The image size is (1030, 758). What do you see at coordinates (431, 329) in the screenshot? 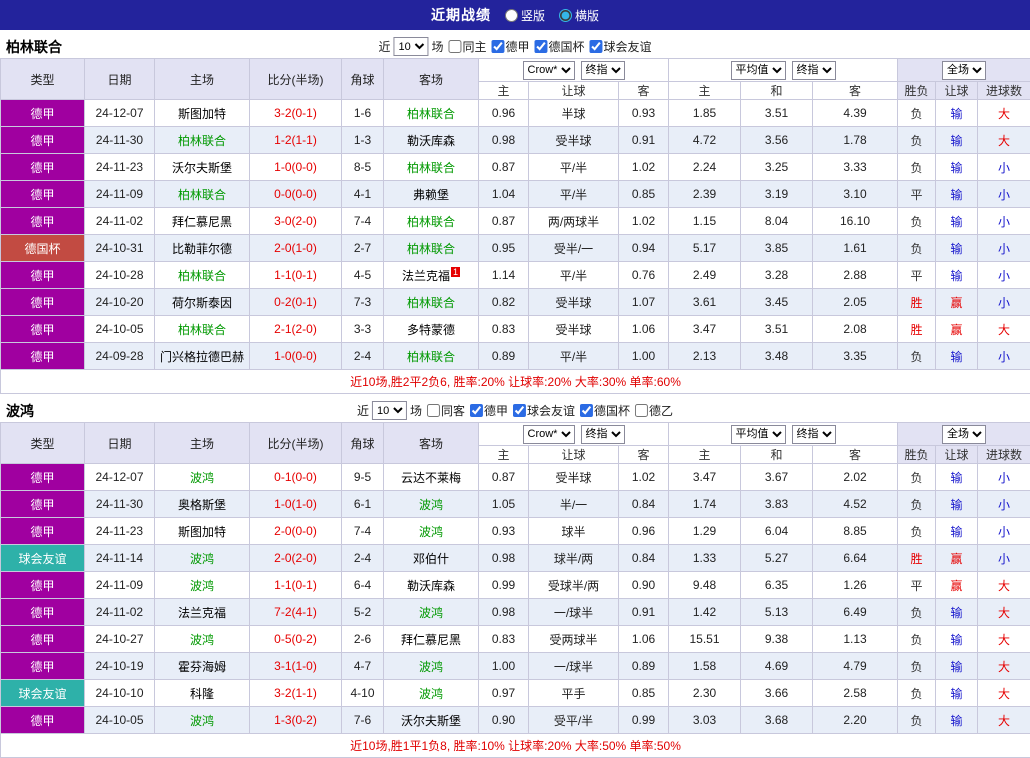
I see `away-team: 多特蒙德` at bounding box center [431, 329].